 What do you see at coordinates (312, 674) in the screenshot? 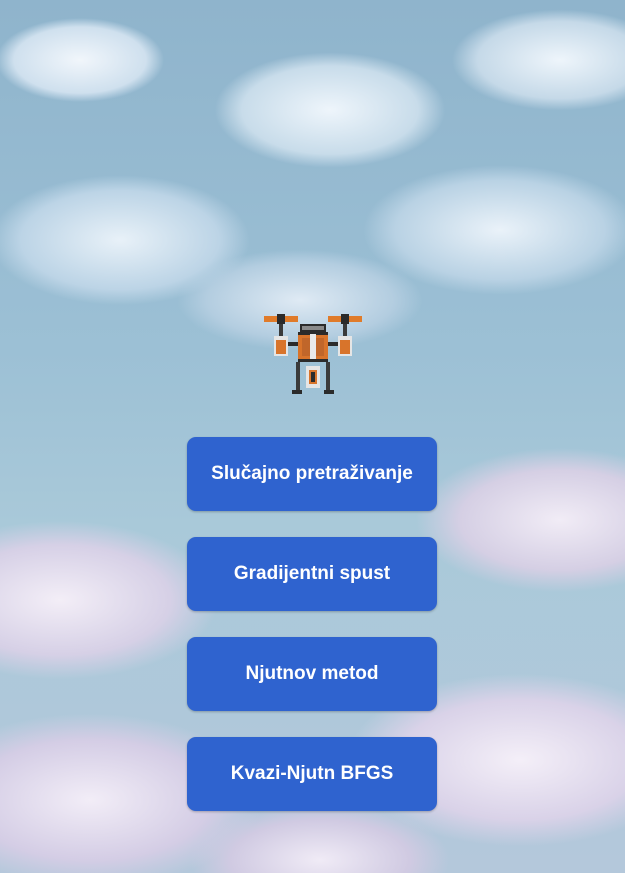
I see `newton-method-button: Njutnov metod` at bounding box center [312, 674].